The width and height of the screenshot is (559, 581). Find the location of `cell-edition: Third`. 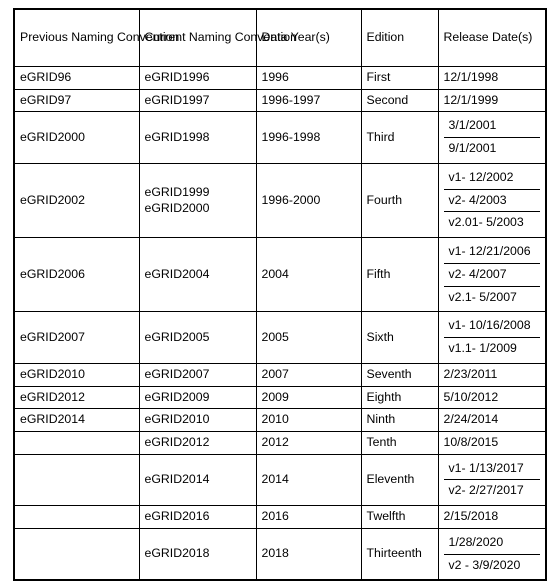

cell-edition: Third is located at coordinates (399, 137).